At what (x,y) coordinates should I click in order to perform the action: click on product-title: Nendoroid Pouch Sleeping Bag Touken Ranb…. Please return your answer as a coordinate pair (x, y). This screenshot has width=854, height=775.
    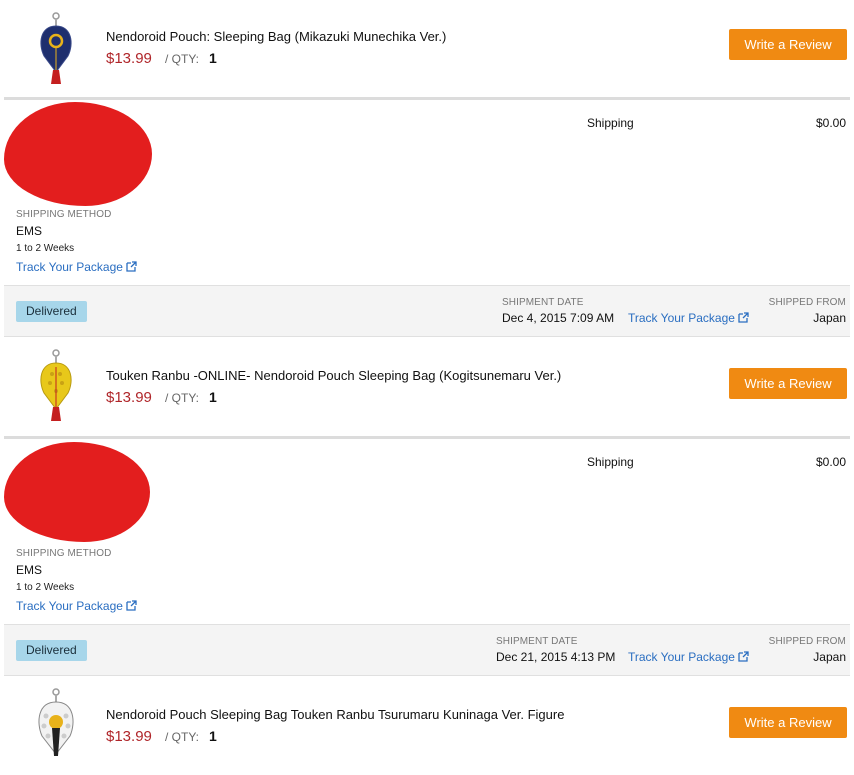
    Looking at the image, I should click on (335, 714).